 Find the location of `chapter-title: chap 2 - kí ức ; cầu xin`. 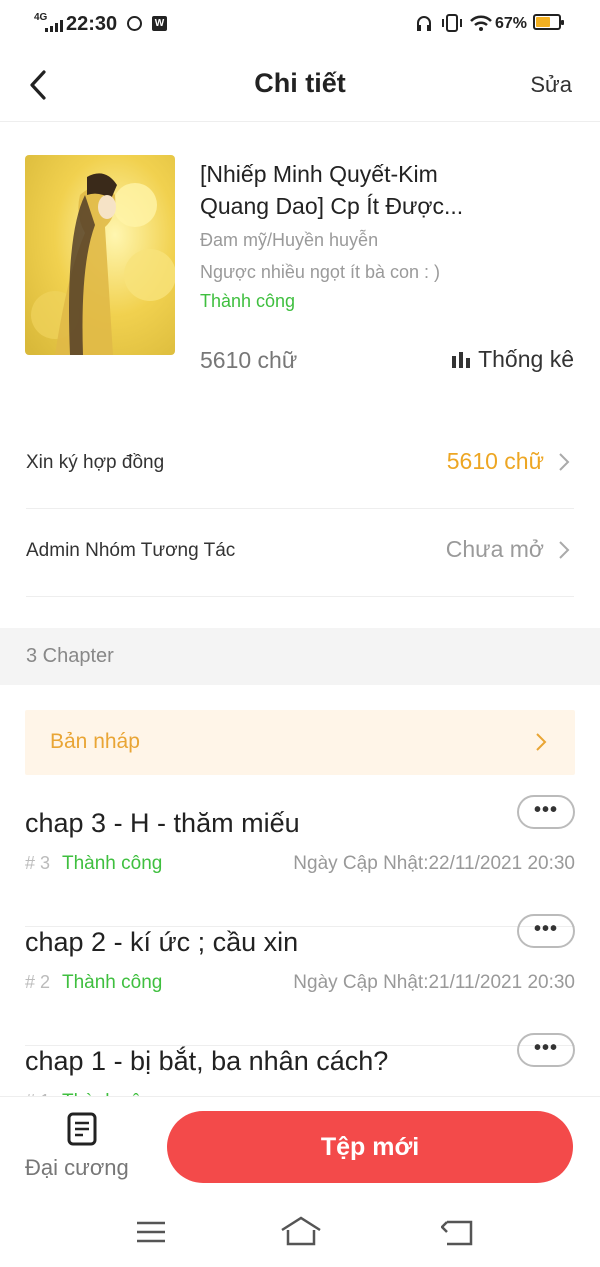

chapter-title: chap 2 - kí ức ; cầu xin is located at coordinates (162, 942).